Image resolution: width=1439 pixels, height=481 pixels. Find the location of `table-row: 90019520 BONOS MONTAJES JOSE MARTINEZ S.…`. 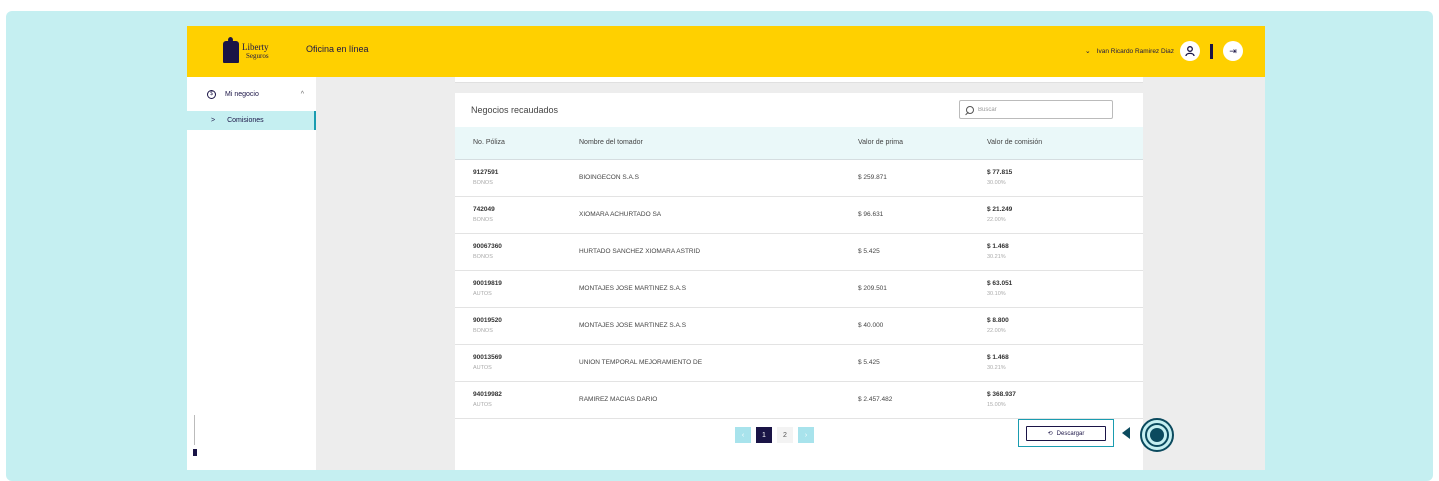

table-row: 90019520 BONOS MONTAJES JOSE MARTINEZ S.… is located at coordinates (799, 326).